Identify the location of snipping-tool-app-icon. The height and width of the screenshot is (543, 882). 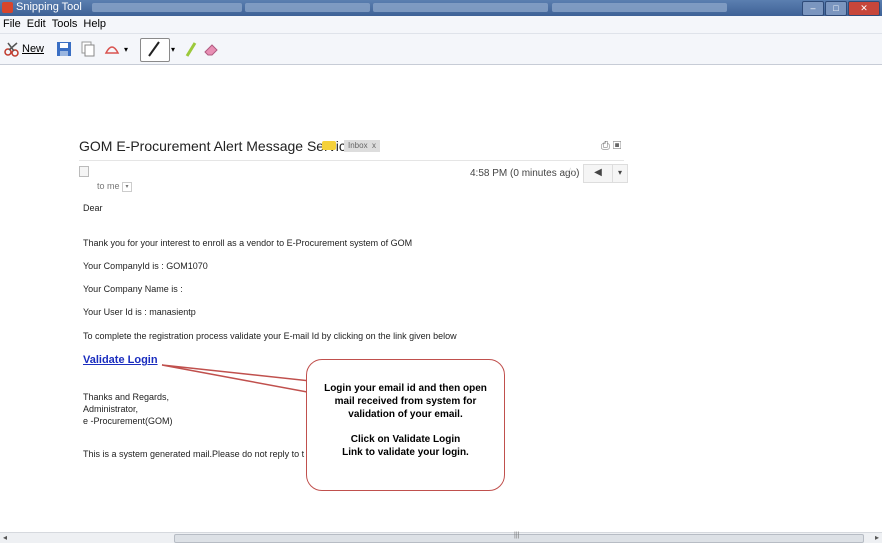
(7, 7).